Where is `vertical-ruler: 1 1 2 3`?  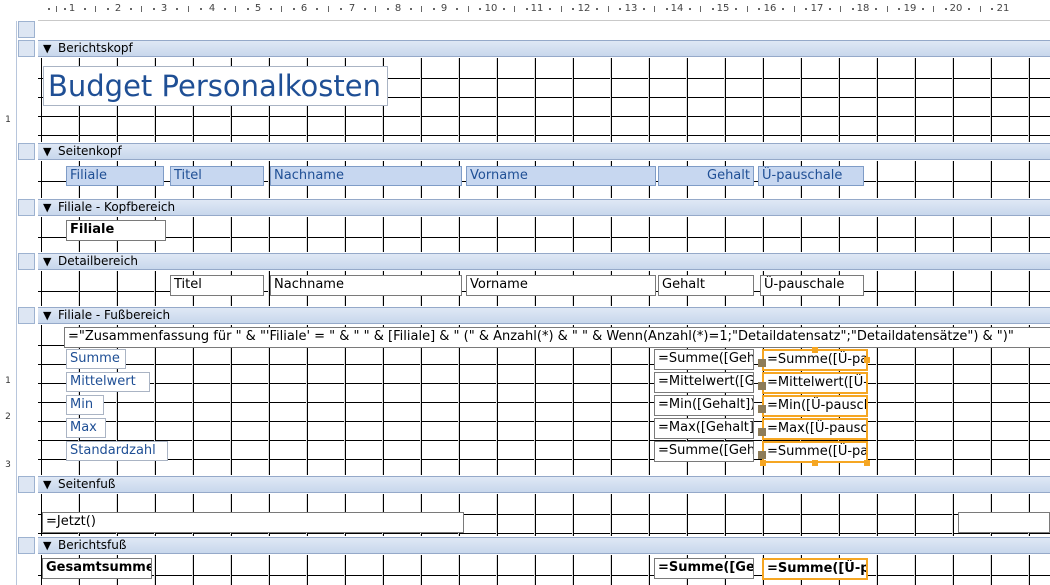
vertical-ruler: 1 1 2 3 is located at coordinates (8, 303).